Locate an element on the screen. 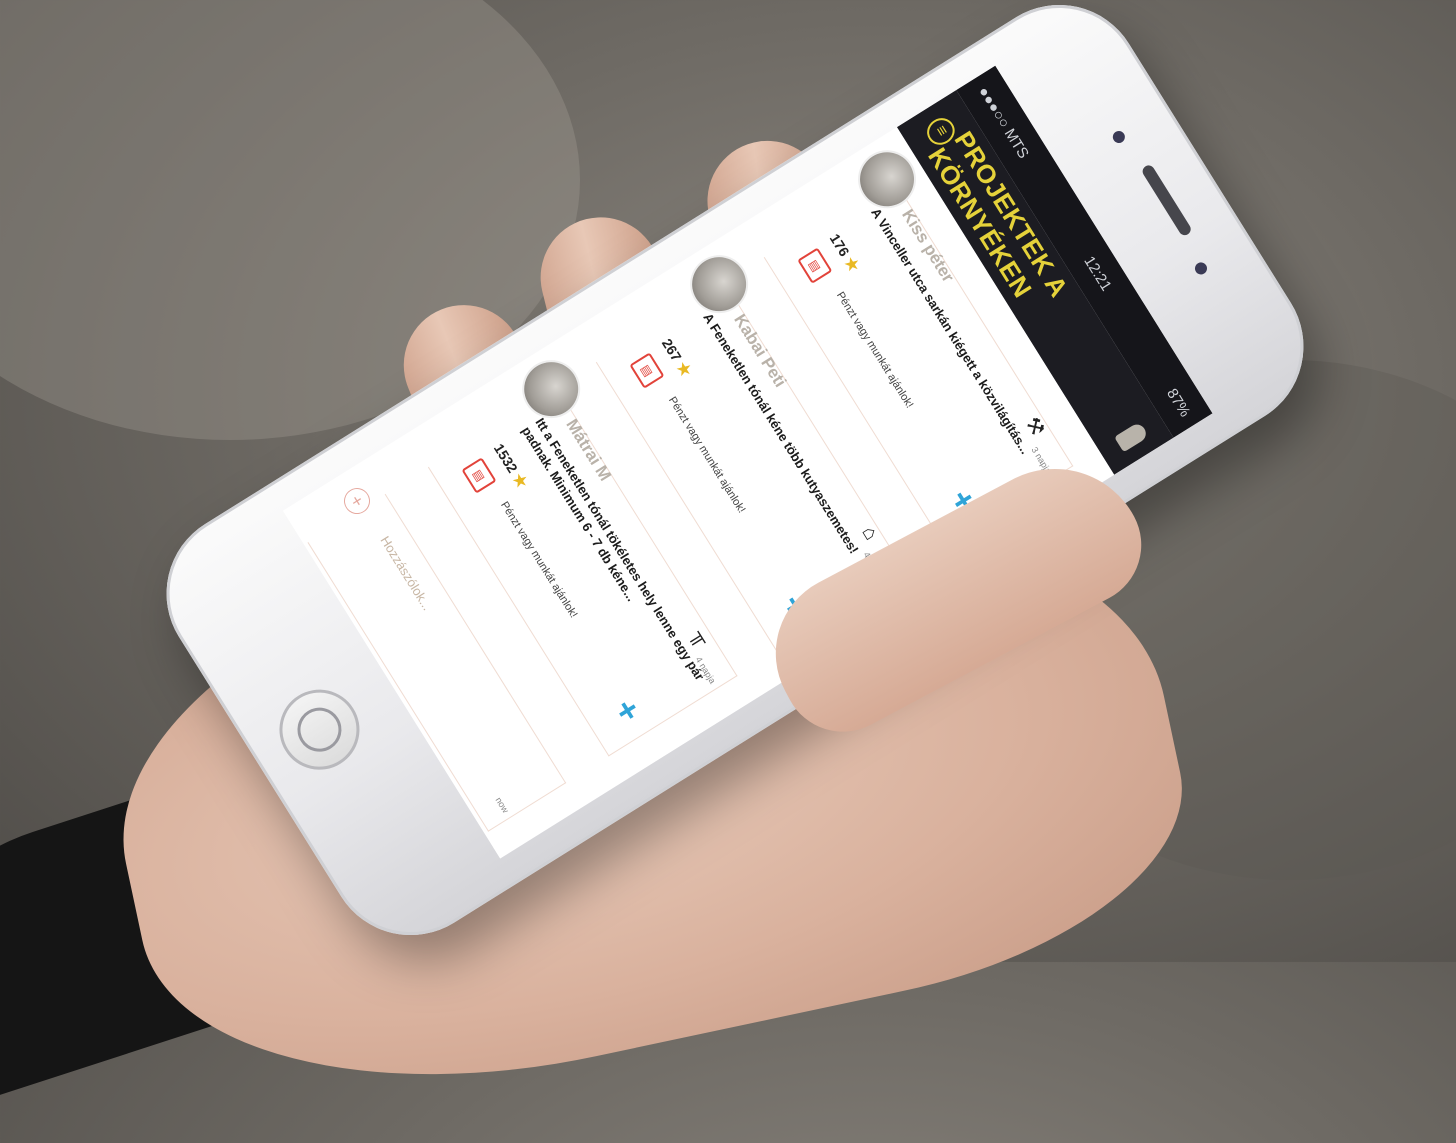  clock: 12:21 is located at coordinates (1098, 273).